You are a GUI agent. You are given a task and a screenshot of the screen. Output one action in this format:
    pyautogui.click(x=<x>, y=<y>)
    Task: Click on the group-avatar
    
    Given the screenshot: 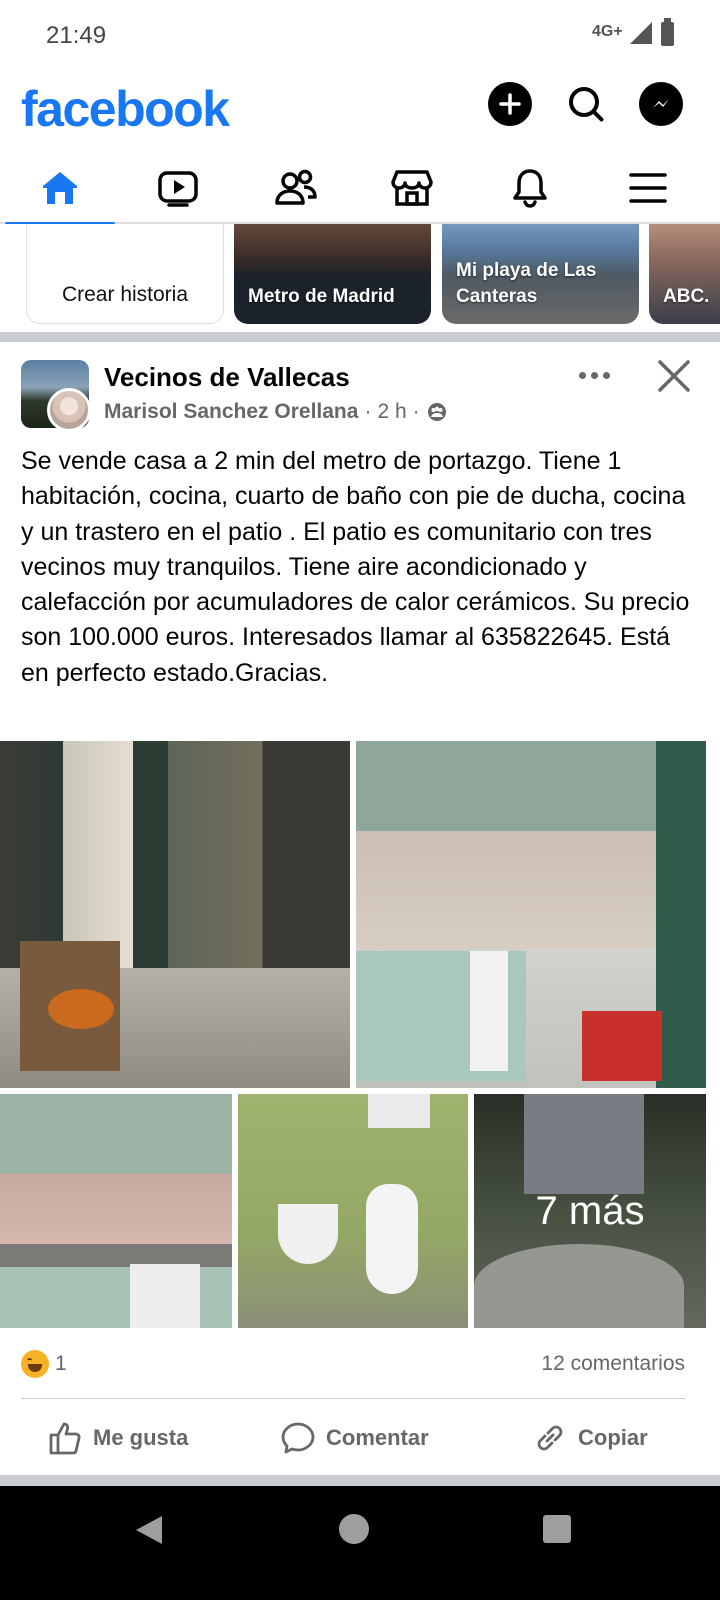 What is the action you would take?
    pyautogui.click(x=56, y=396)
    